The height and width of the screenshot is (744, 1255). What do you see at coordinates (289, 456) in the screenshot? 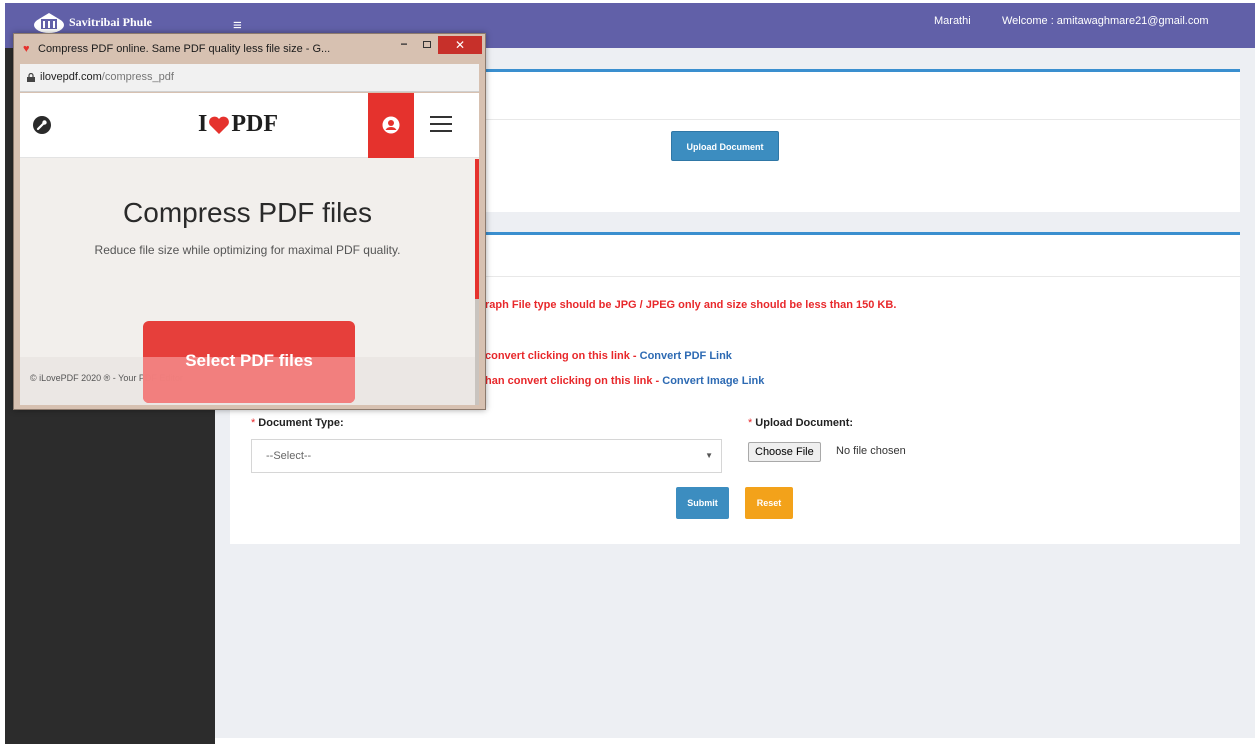
I see `document-type-value: --Select--` at bounding box center [289, 456].